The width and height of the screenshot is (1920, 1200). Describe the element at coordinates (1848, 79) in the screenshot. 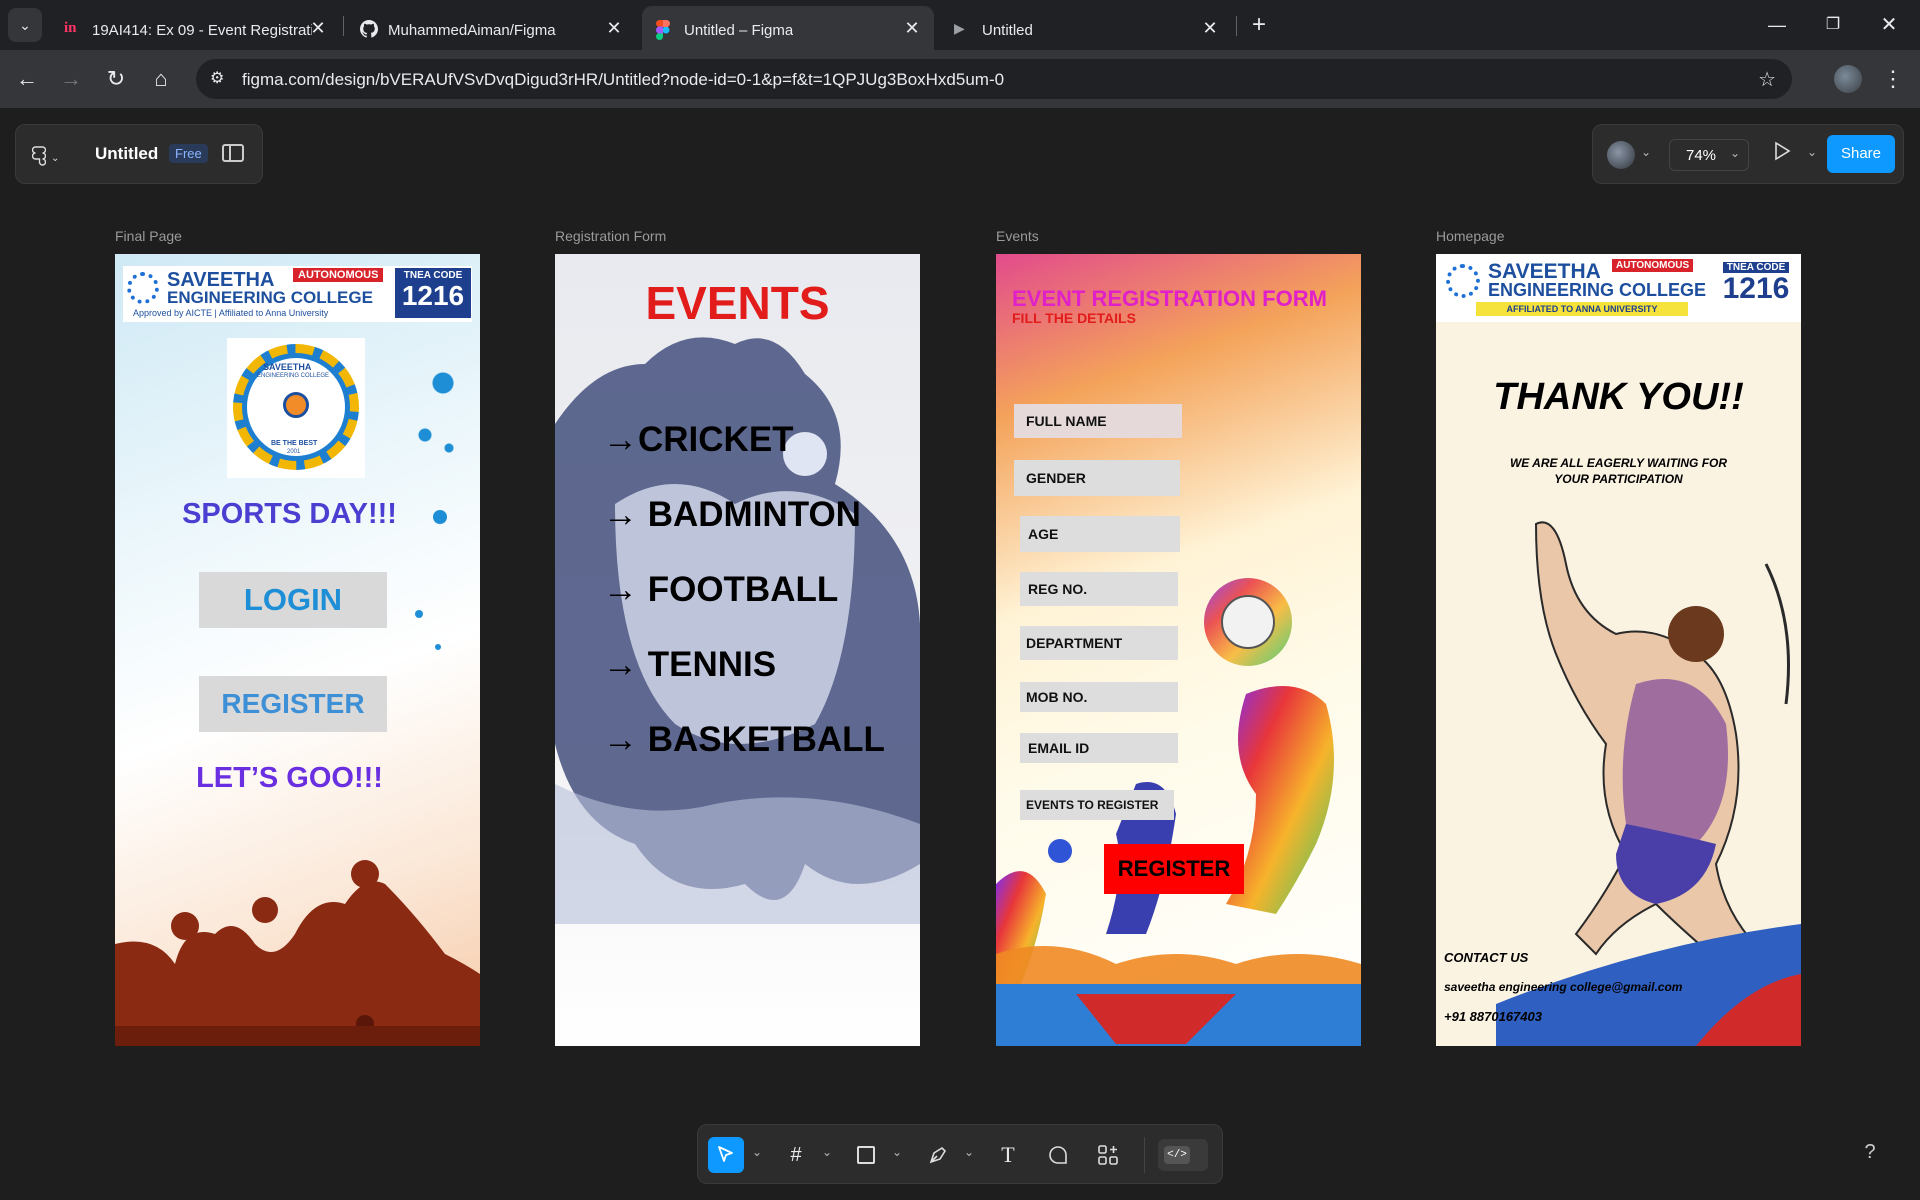

I see `profile-avatar` at that location.